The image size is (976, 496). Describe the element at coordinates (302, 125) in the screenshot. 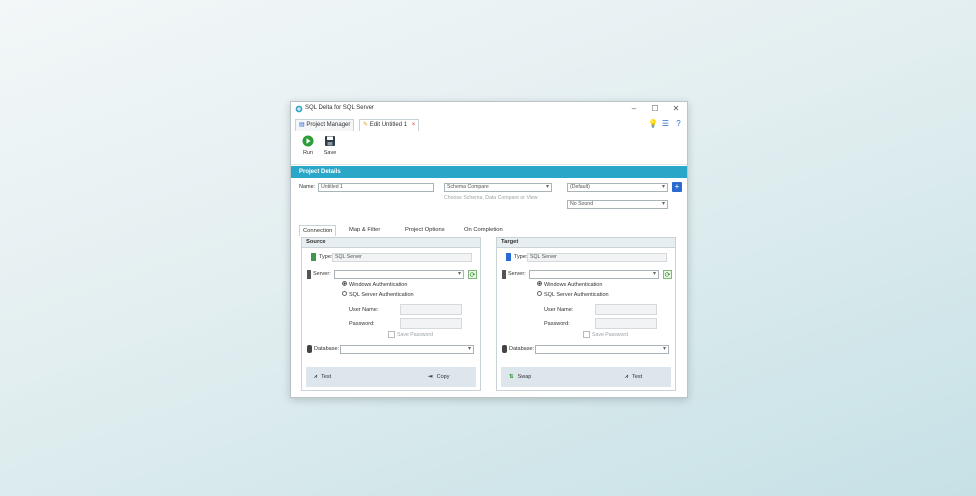

I see `project-manager-icon: ▤` at that location.